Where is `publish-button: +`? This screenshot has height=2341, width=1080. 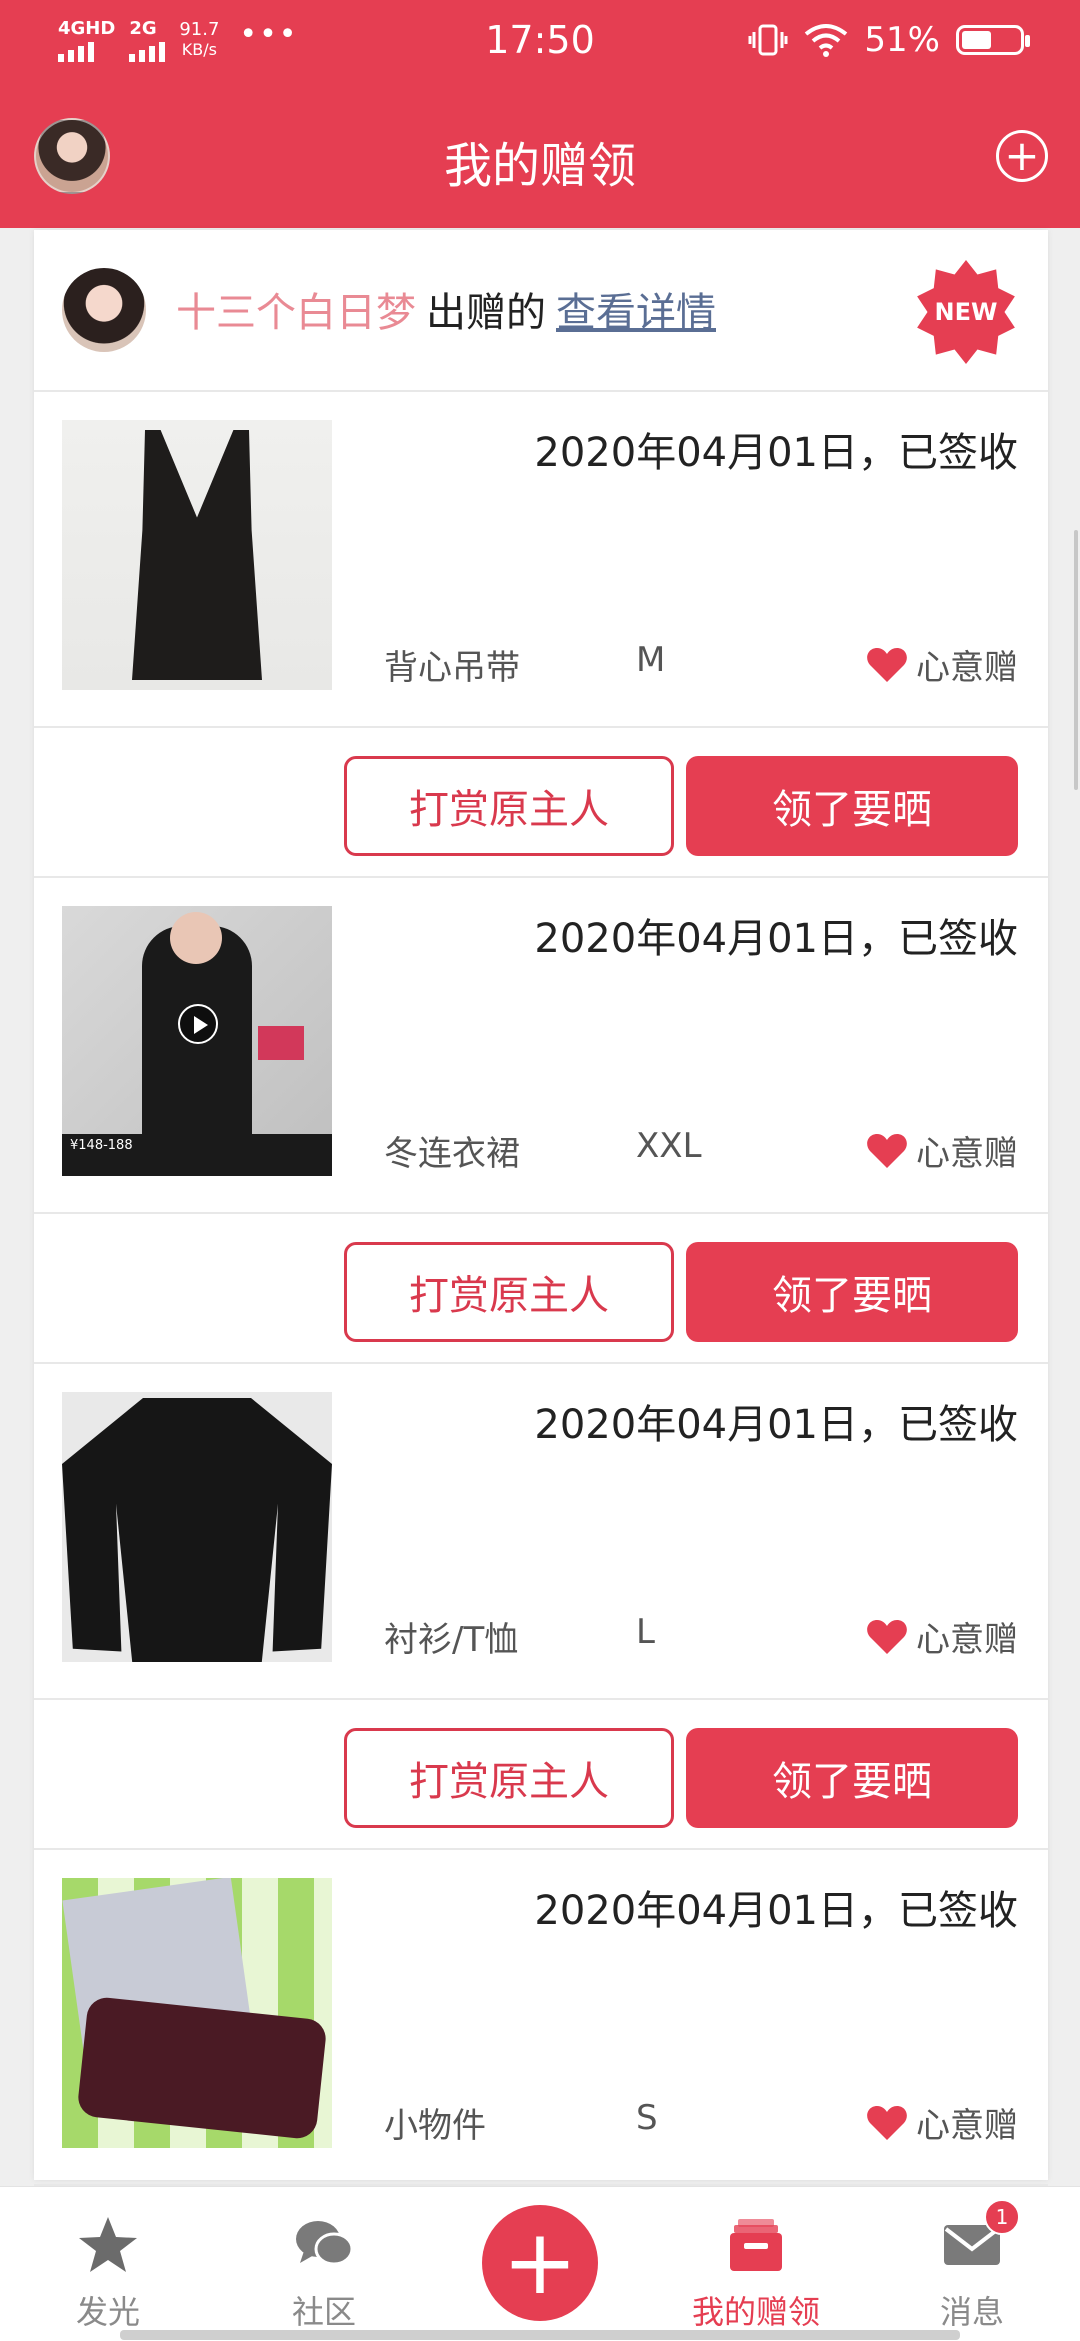
publish-button: + is located at coordinates (540, 2263).